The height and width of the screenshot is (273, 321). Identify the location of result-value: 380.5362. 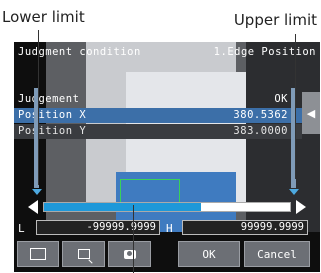
(260, 115).